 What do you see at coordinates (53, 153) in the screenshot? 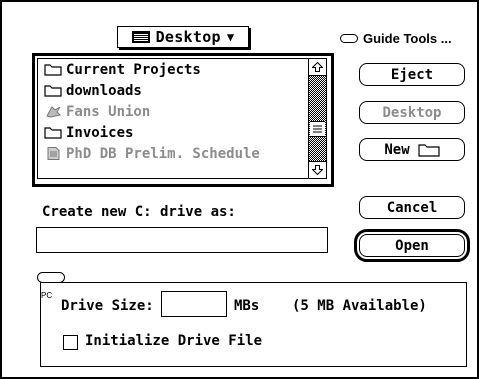
I see `document-icon` at bounding box center [53, 153].